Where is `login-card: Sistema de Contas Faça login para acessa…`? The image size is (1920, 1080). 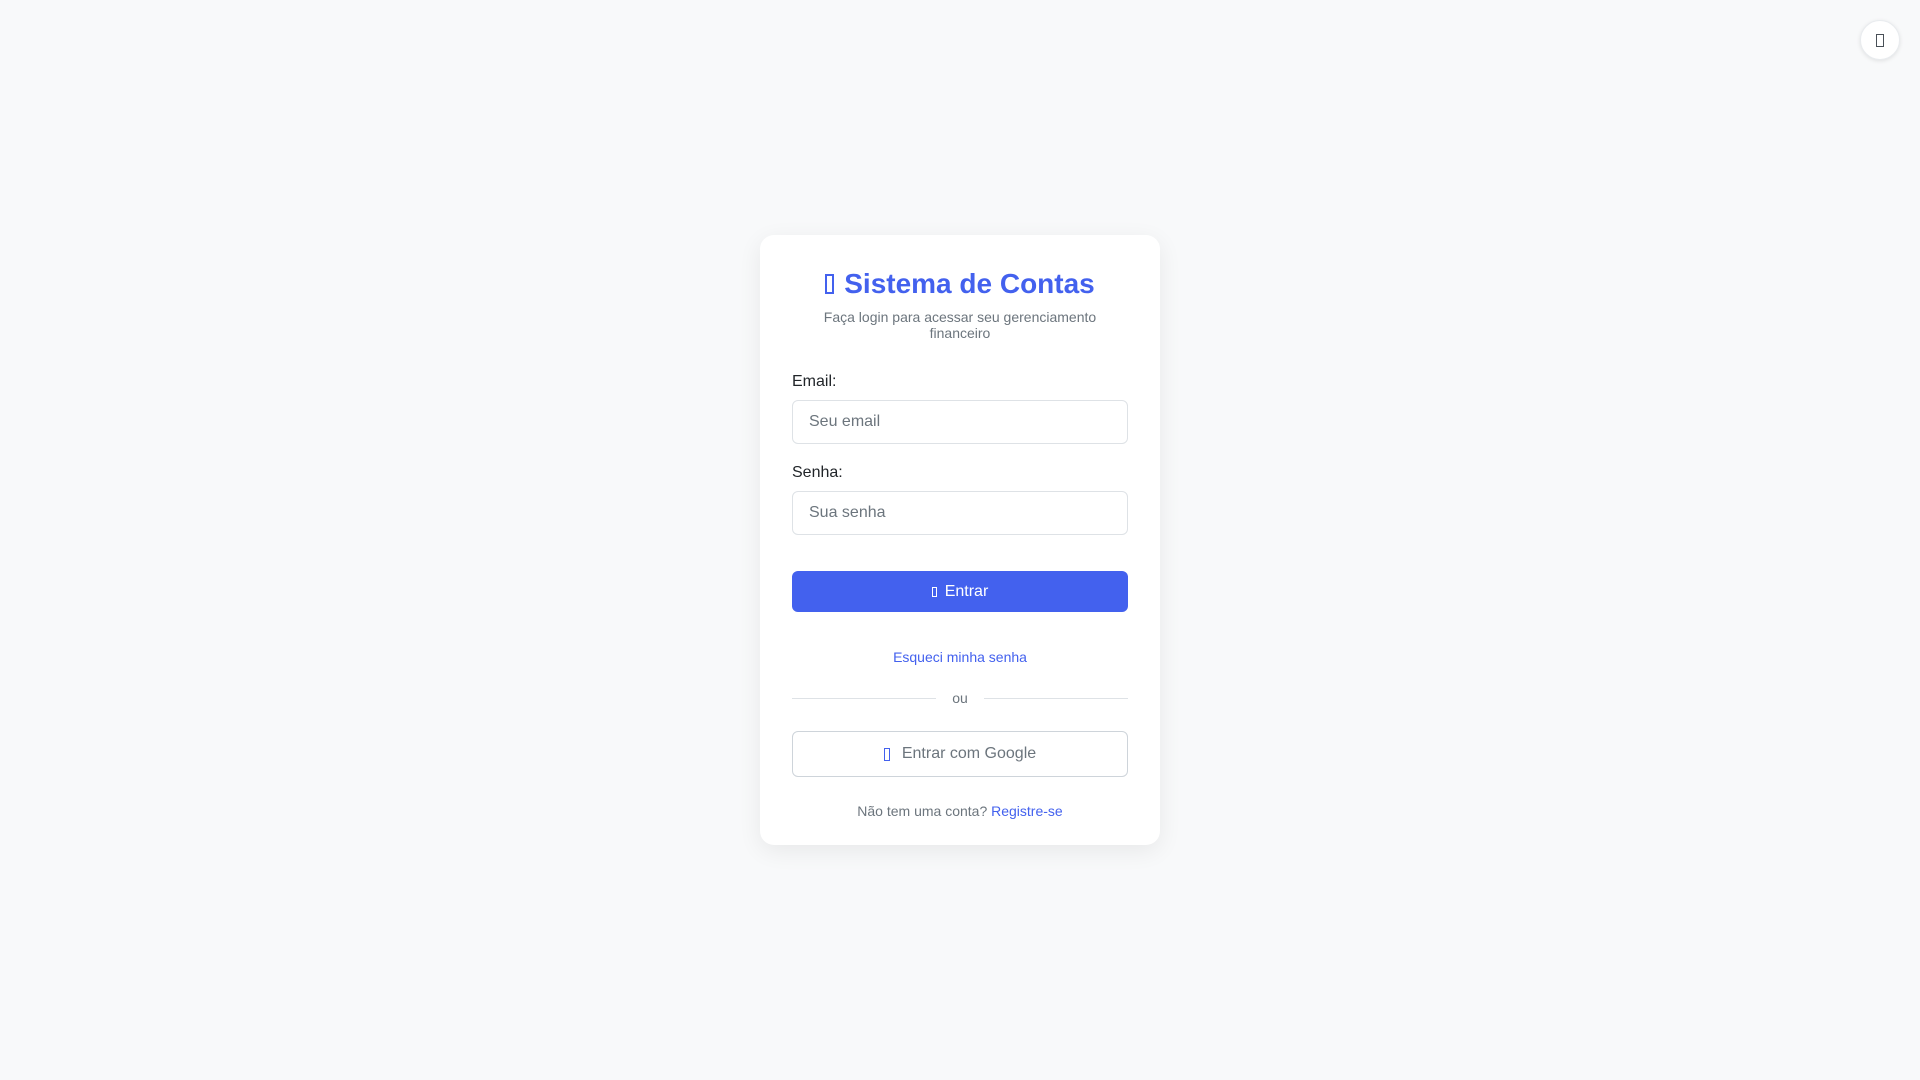 login-card: Sistema de Contas Faça login para acessa… is located at coordinates (960, 540).